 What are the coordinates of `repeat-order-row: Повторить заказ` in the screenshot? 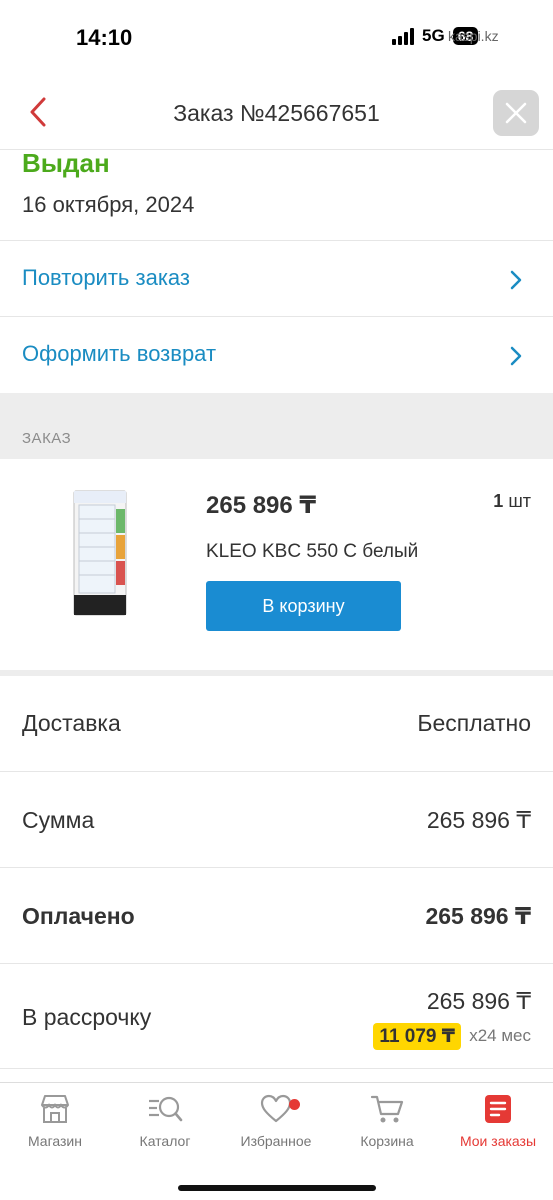 It's located at (276, 278).